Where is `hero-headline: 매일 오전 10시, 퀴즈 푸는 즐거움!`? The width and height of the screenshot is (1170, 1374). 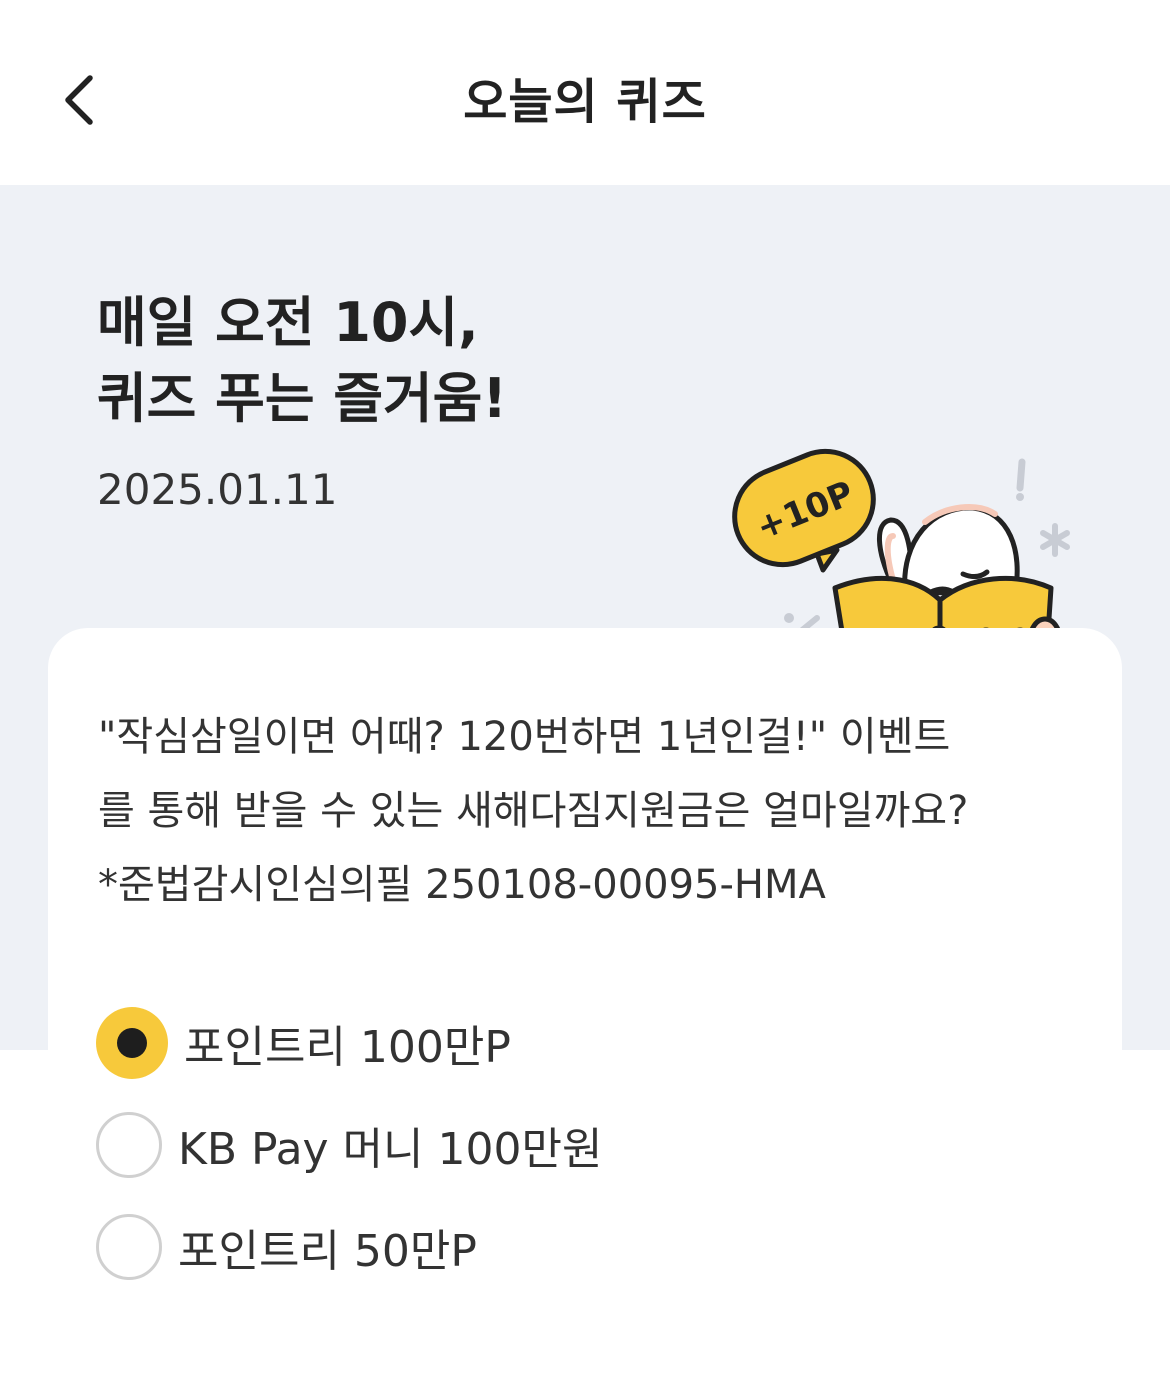
hero-headline: 매일 오전 10시, 퀴즈 푸는 즐거움! is located at coordinates (397, 361).